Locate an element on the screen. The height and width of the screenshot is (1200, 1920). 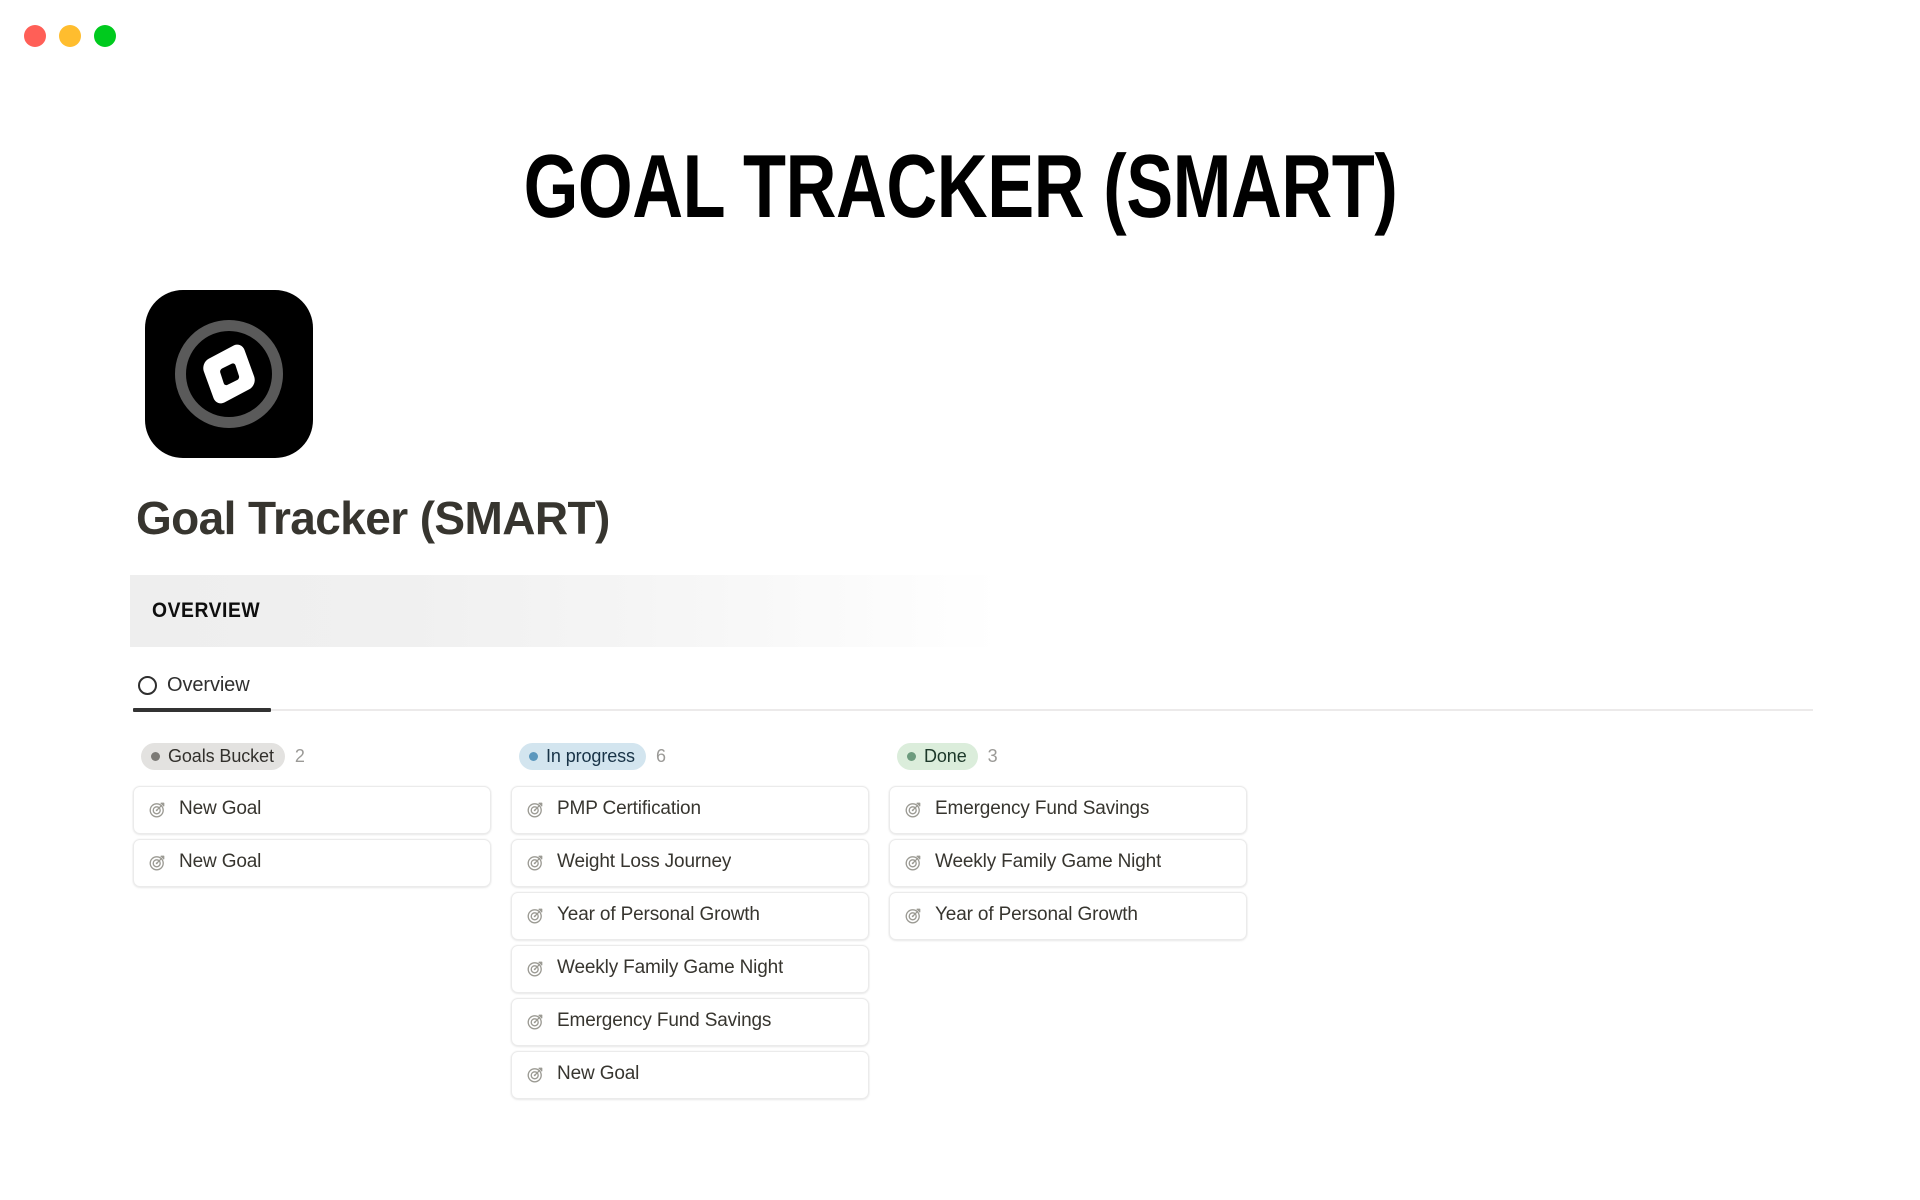
icon-ring-shape is located at coordinates (229, 374).